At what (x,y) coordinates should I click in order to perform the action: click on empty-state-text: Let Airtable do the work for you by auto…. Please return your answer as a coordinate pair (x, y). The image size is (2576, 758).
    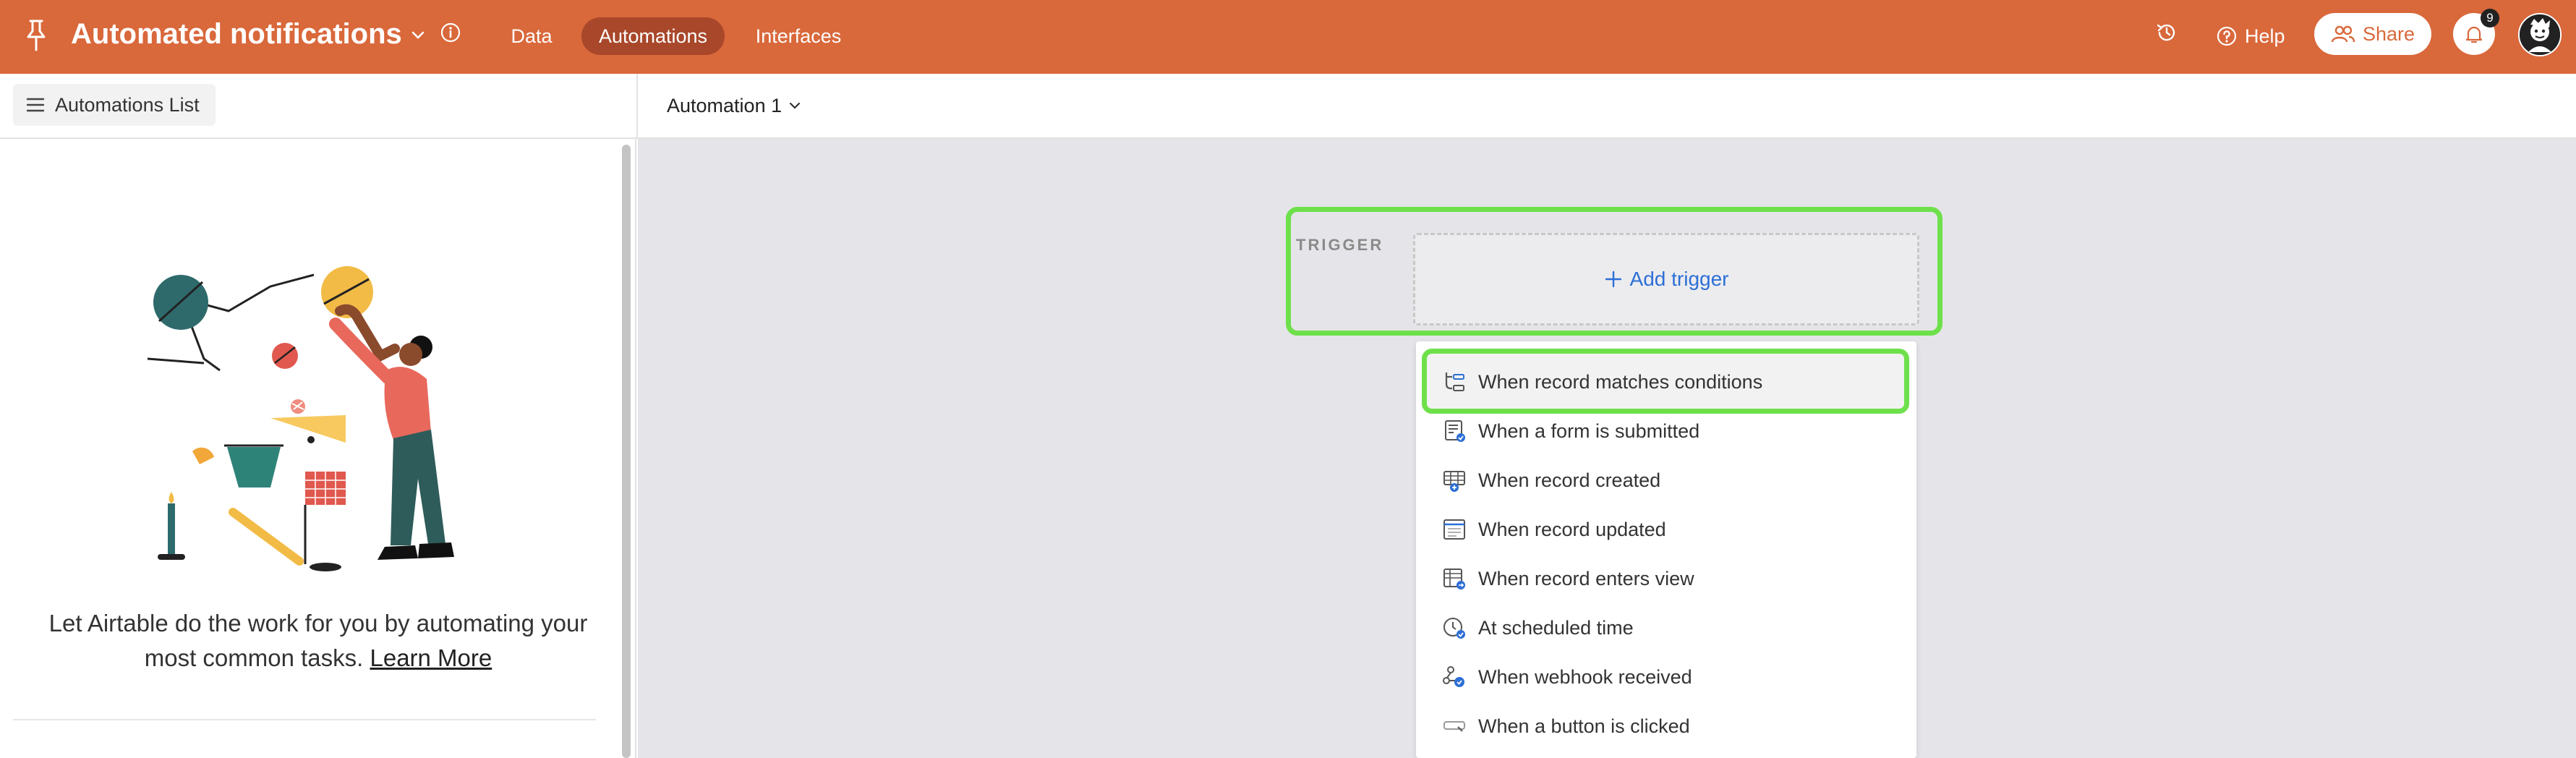
    Looking at the image, I should click on (318, 640).